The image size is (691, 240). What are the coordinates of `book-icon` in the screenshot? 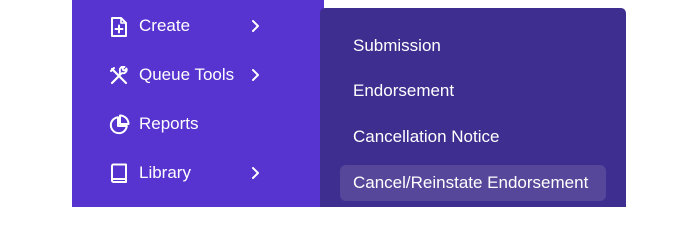 It's located at (119, 174).